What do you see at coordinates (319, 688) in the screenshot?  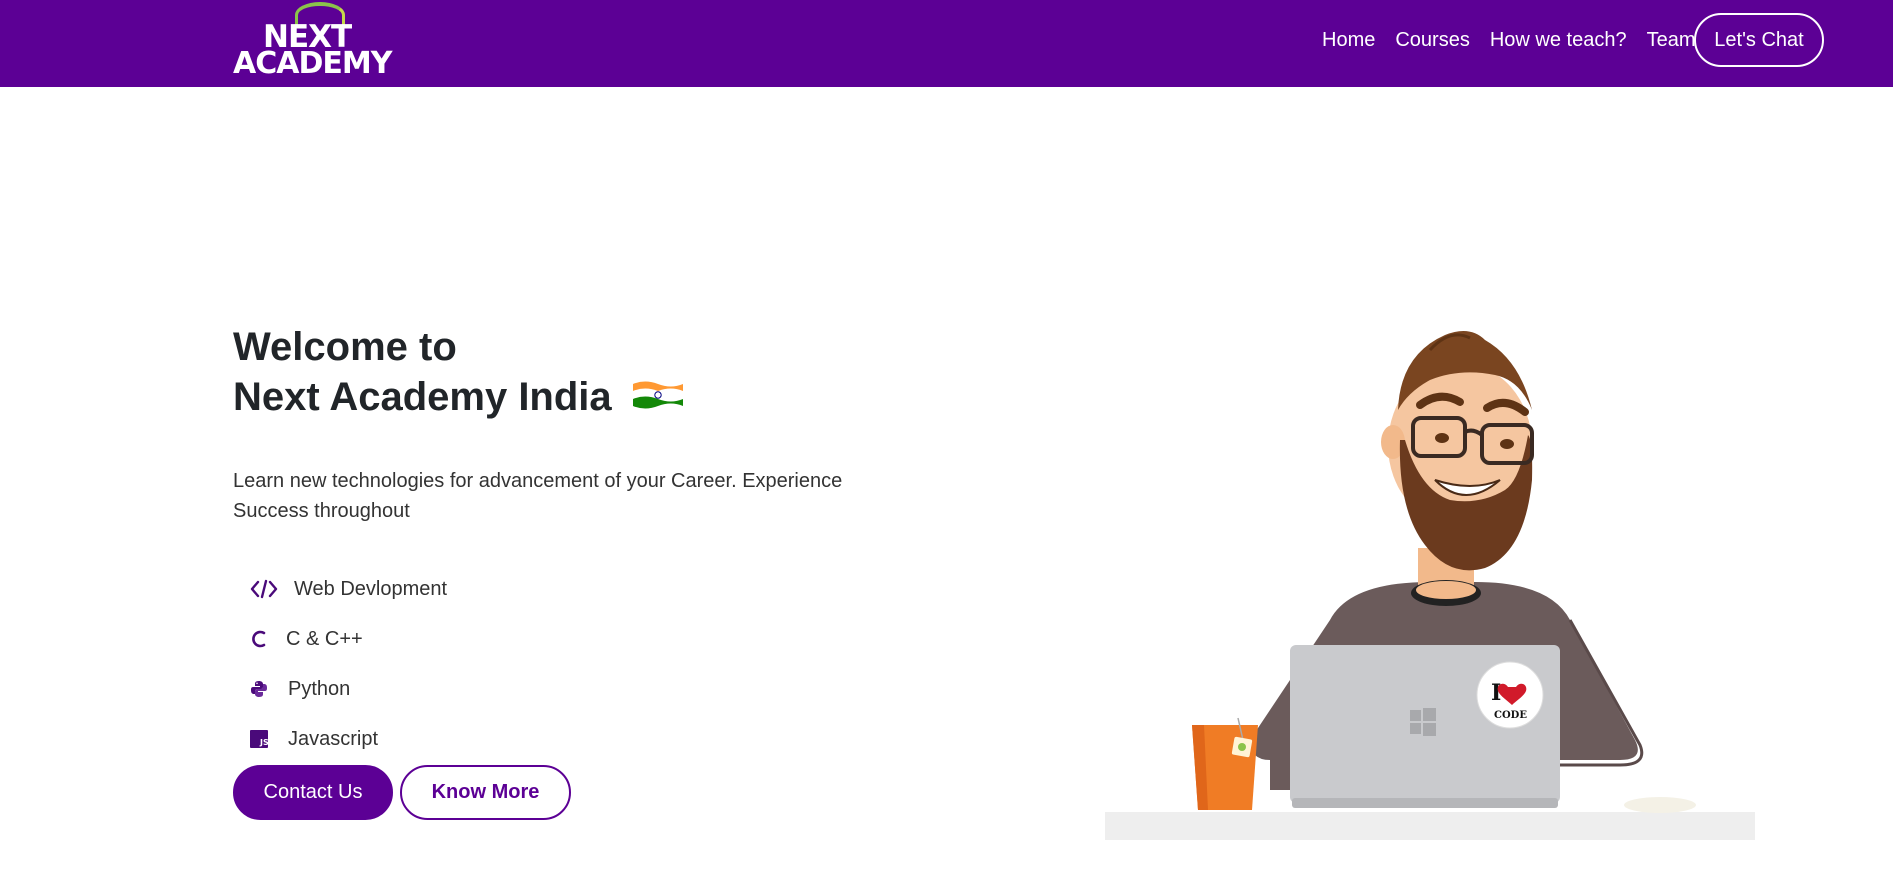 I see `topic-label: Python` at bounding box center [319, 688].